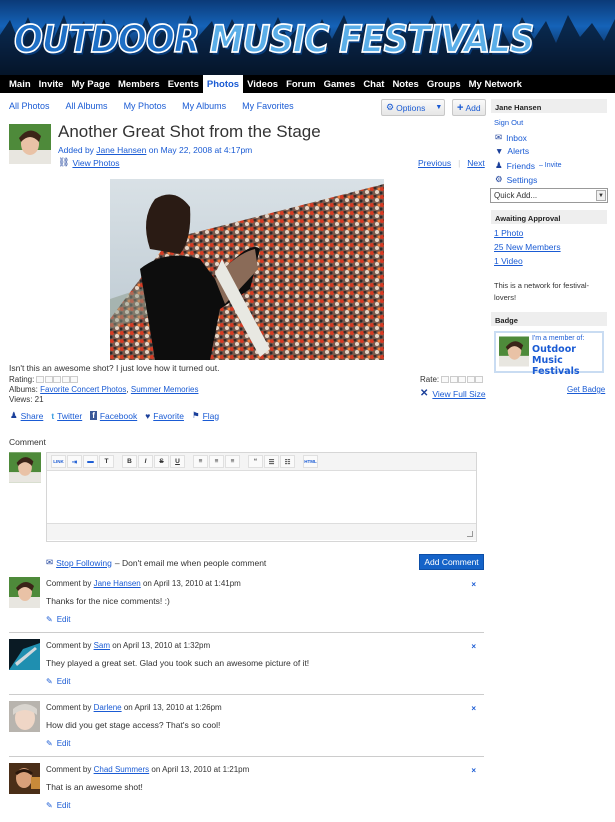 This screenshot has height=822, width=615. I want to click on nav-my-network: My Network, so click(495, 84).